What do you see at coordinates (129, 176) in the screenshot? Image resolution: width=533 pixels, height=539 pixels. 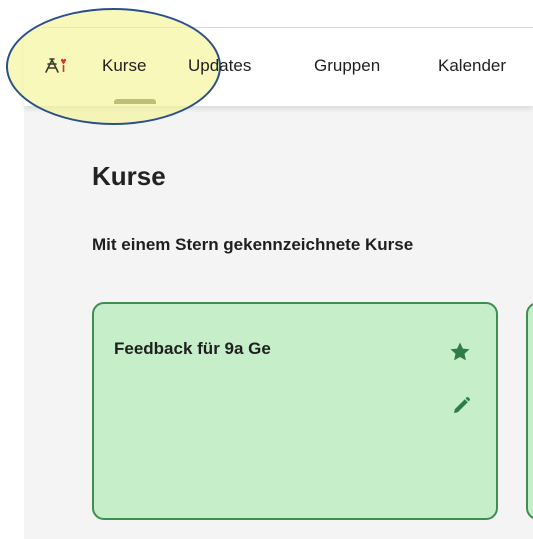 I see `page-title: Kurse` at bounding box center [129, 176].